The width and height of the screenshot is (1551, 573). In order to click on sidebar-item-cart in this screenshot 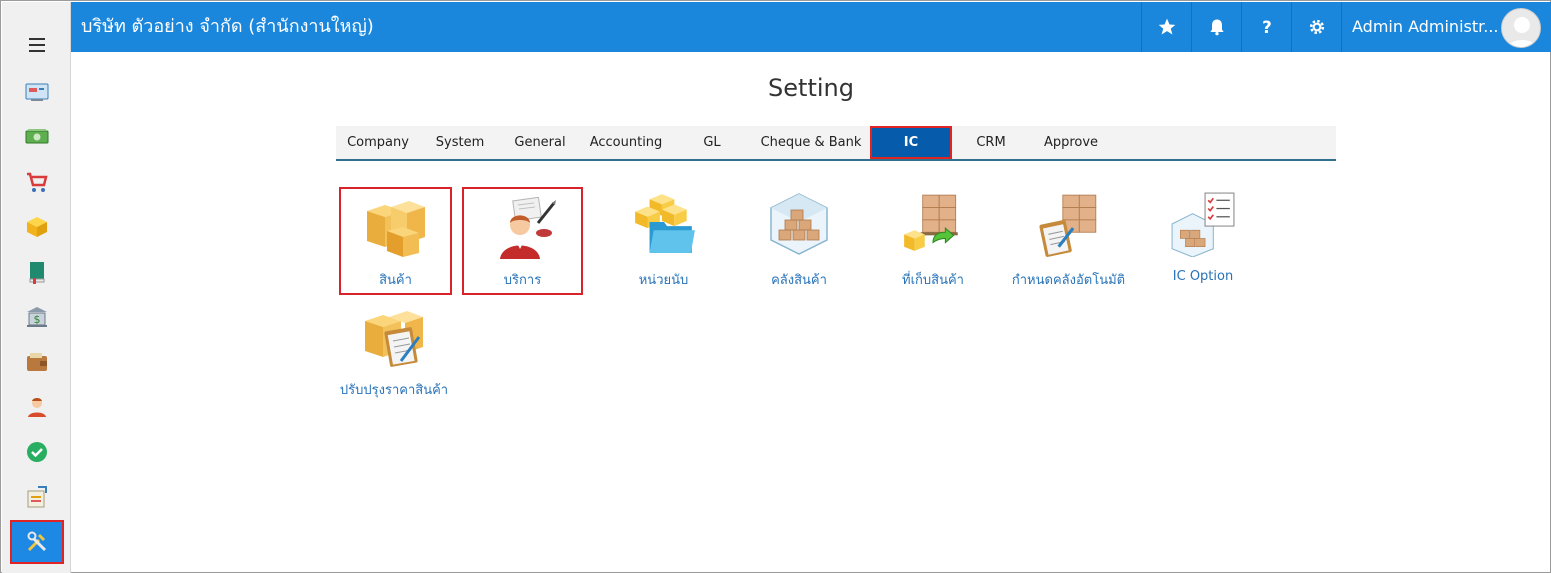, I will do `click(36, 182)`.